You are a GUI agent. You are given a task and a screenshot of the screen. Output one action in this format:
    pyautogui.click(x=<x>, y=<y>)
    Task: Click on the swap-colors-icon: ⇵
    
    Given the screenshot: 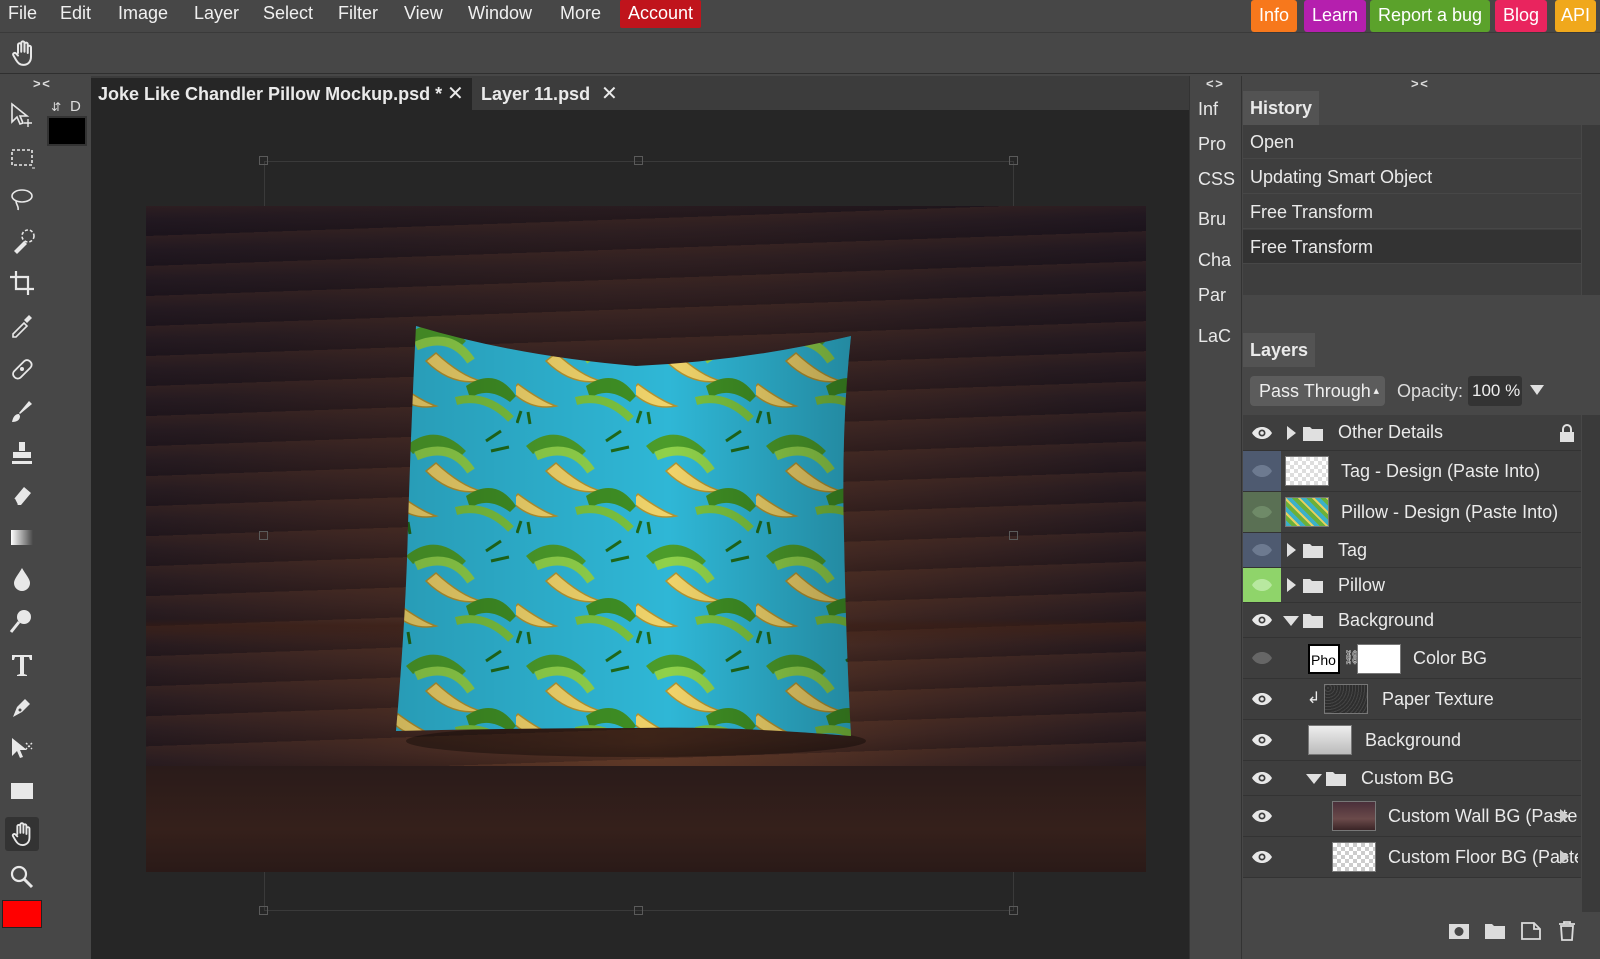 What is the action you would take?
    pyautogui.click(x=56, y=107)
    